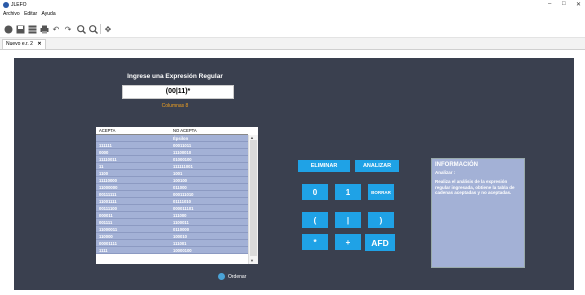 The image size is (585, 295). I want to click on cell-no-acepta: 00011011, so click(182, 145).